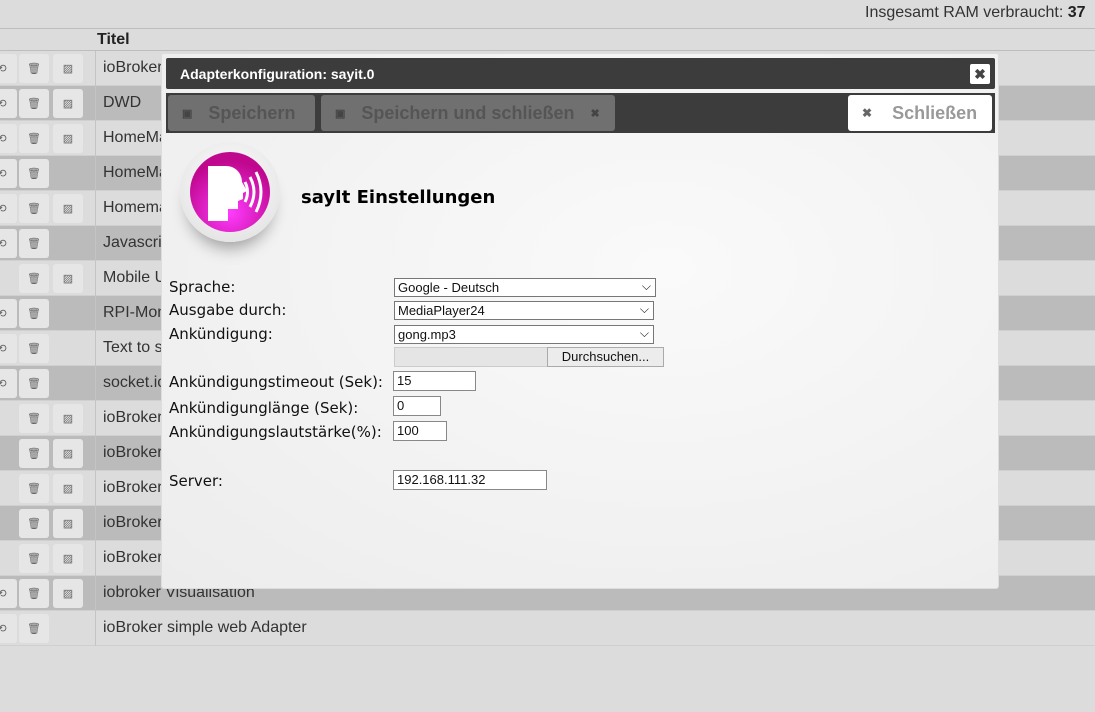 The height and width of the screenshot is (712, 1095). What do you see at coordinates (230, 192) in the screenshot?
I see `sayit-logo` at bounding box center [230, 192].